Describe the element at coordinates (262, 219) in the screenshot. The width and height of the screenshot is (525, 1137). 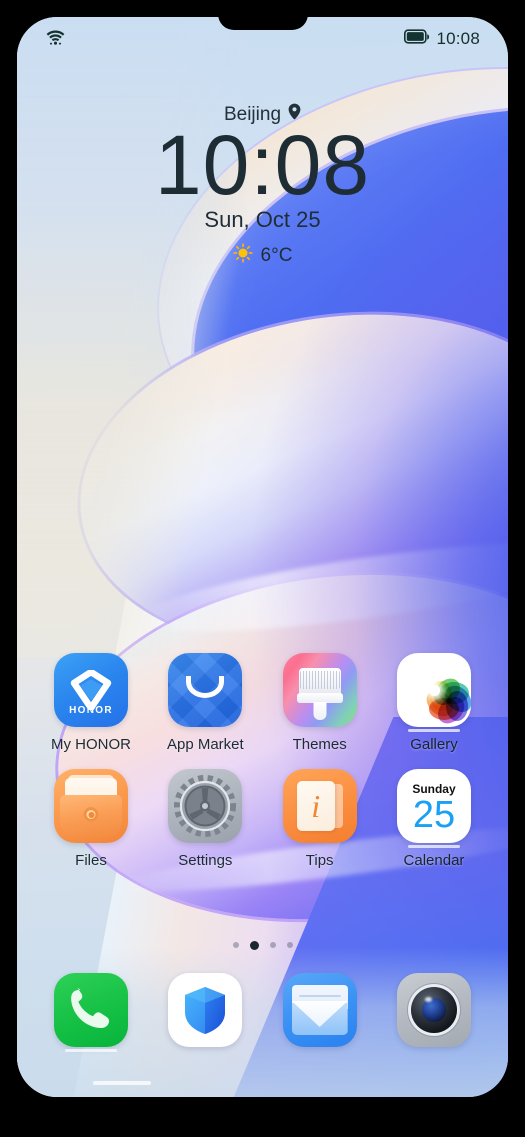
I see `widget-date: Sun, Oct 25` at that location.